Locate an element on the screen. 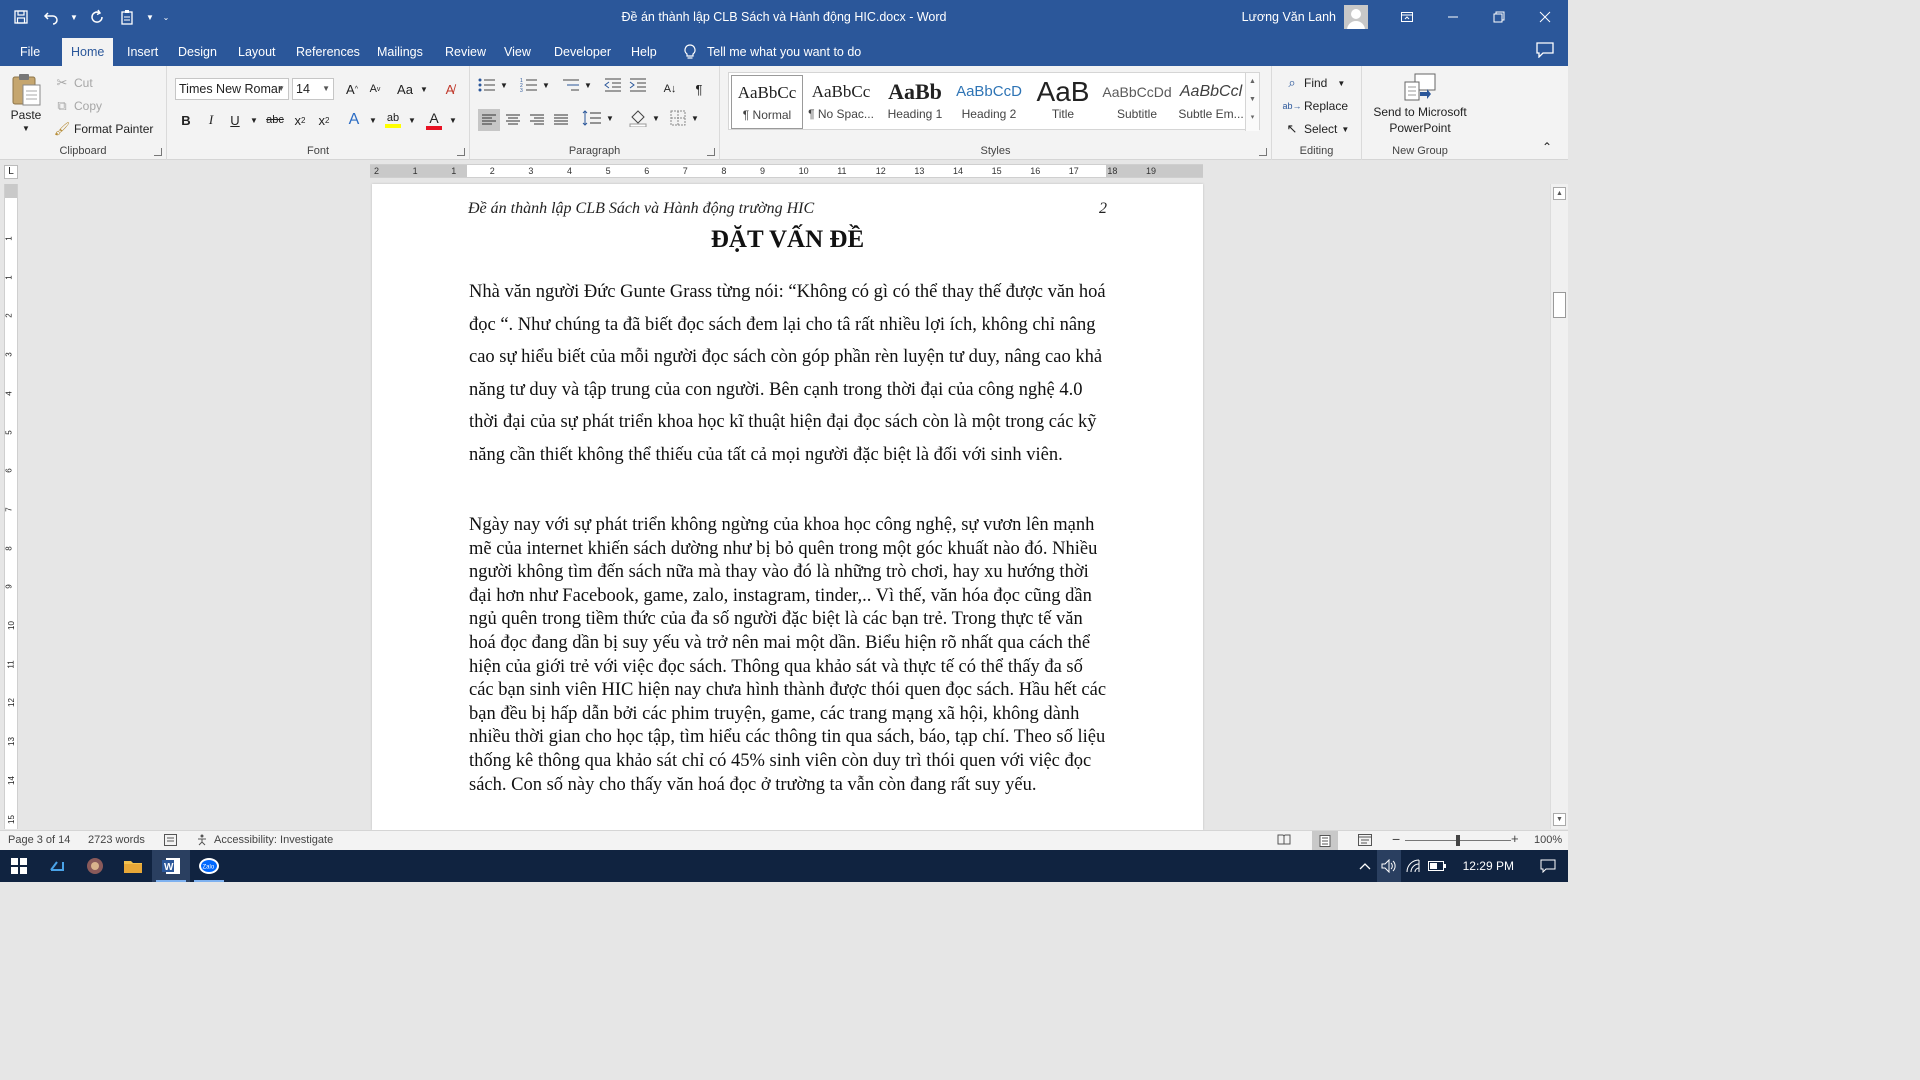 This screenshot has width=1920, height=1080. clear-formatting-button: A̸ is located at coordinates (450, 89).